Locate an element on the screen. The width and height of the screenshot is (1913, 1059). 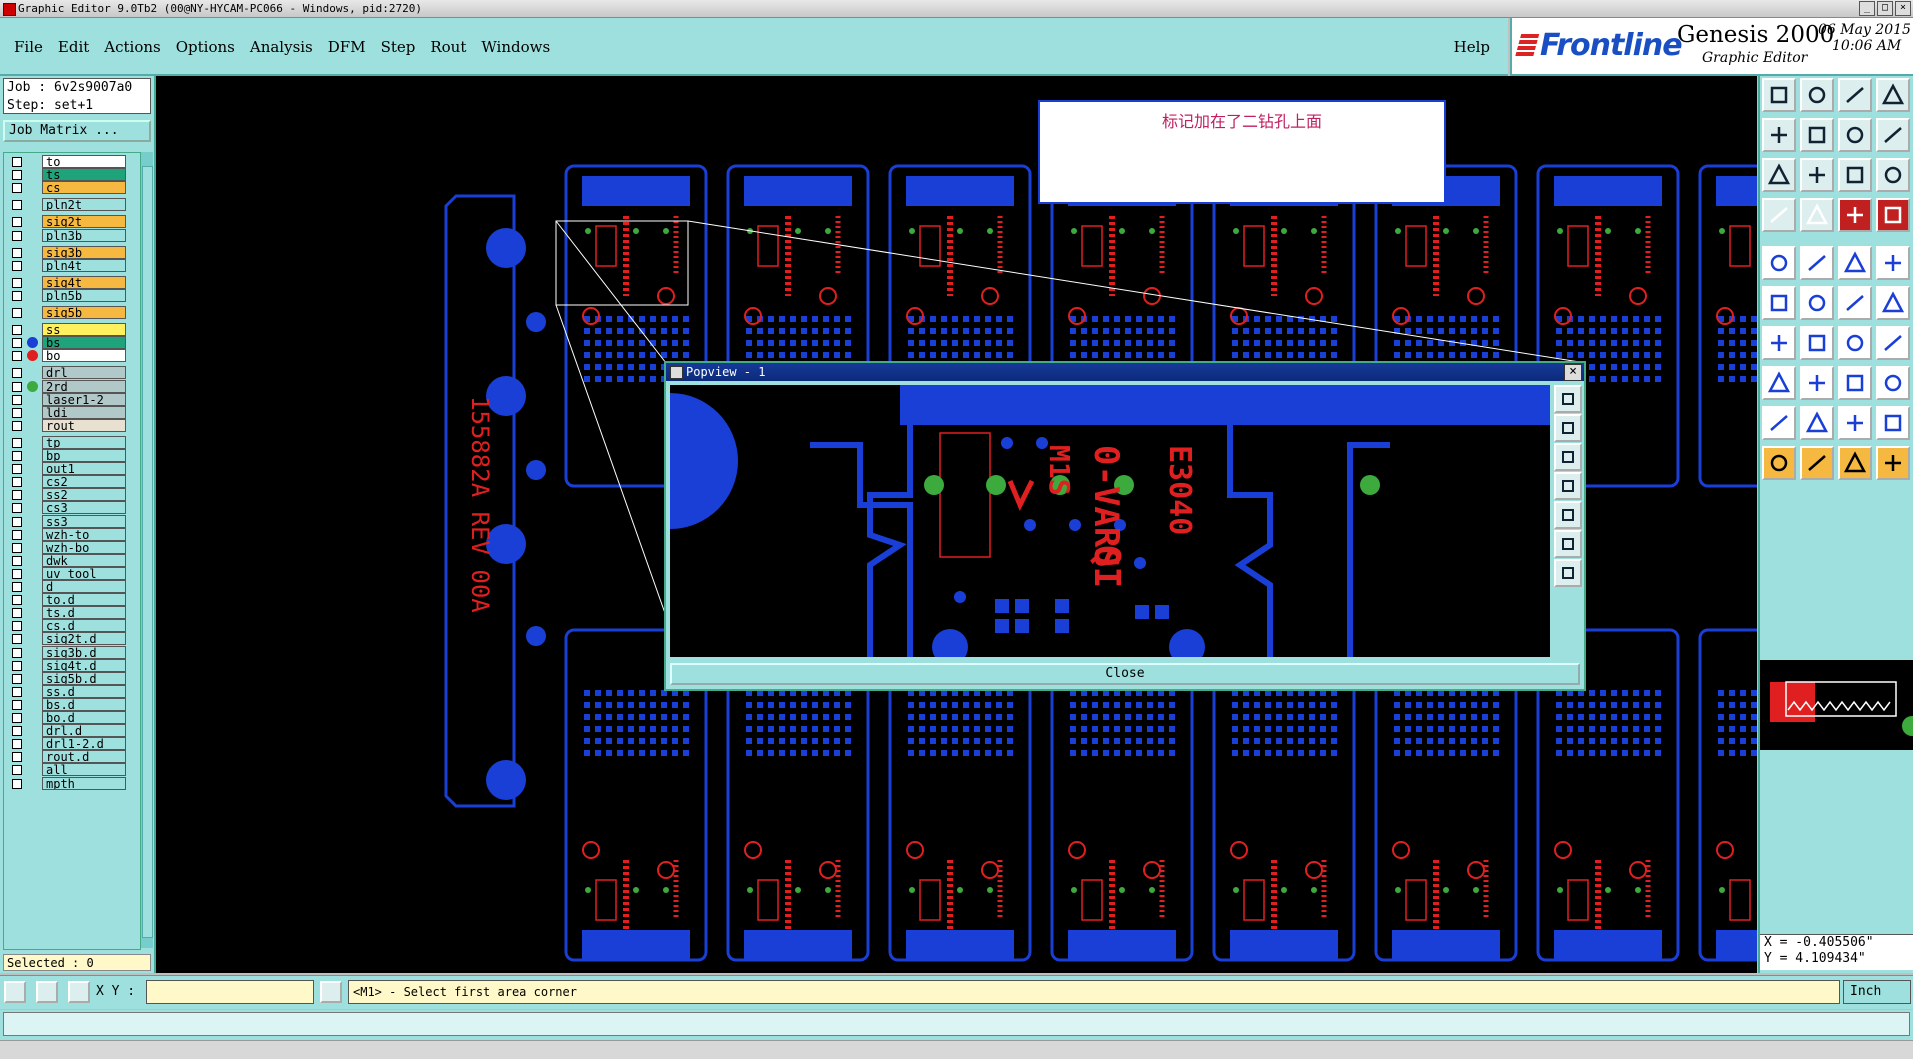
dash-tool-button is located at coordinates (1817, 383).